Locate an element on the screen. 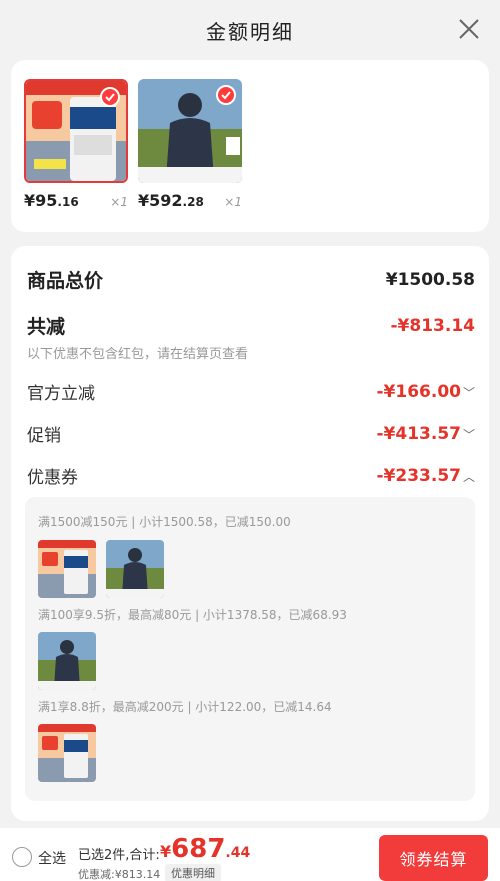 Image resolution: width=500 pixels, height=881 pixels. promotion-value: -¥413.57 ﹀ is located at coordinates (425, 433).